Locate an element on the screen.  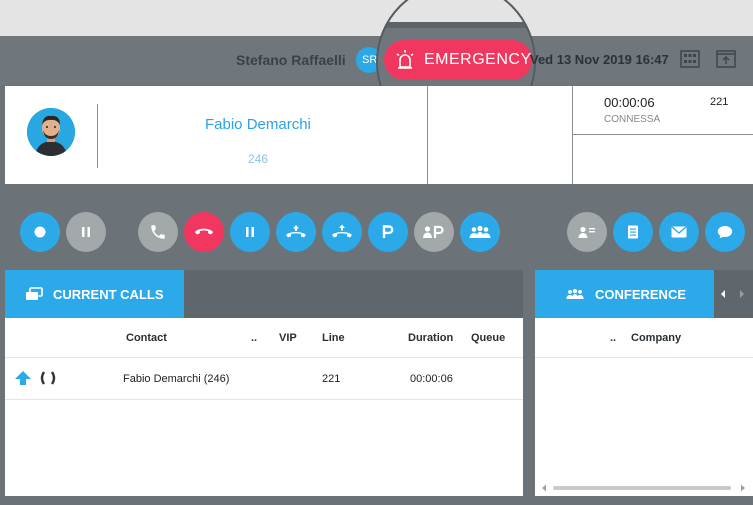
scroll-right-icon is located at coordinates (743, 488).